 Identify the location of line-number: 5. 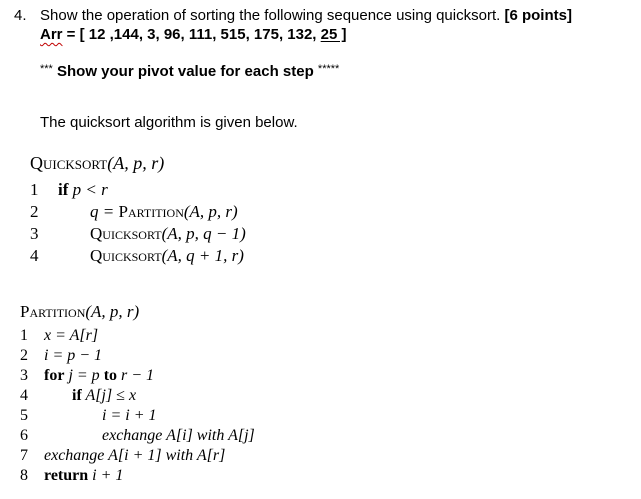
(24, 415).